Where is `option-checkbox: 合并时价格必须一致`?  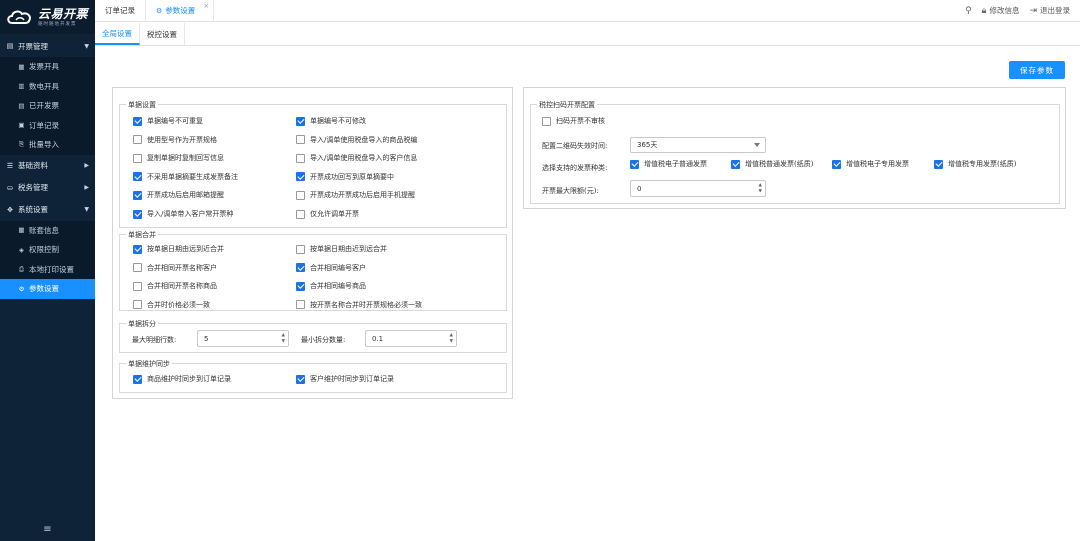 option-checkbox: 合并时价格必须一致 is located at coordinates (171, 305).